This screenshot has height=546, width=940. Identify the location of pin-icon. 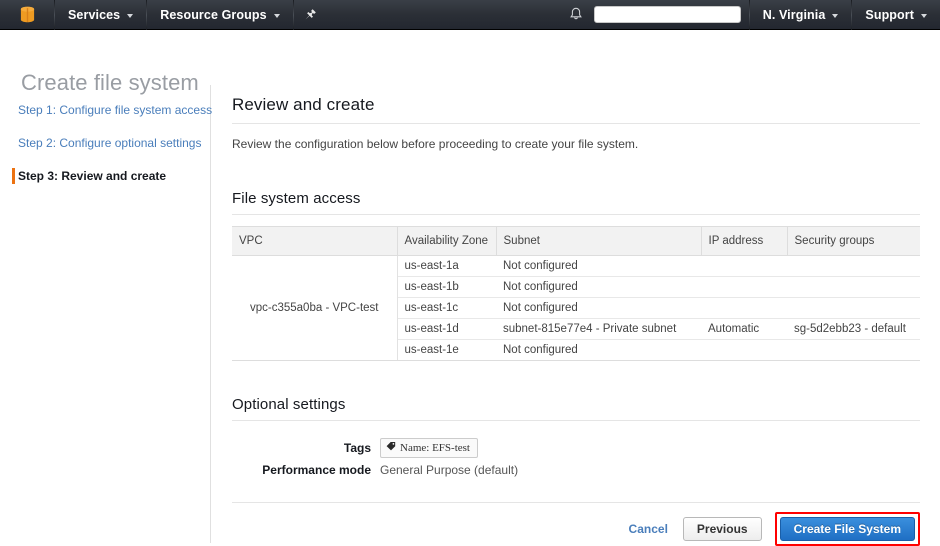
(311, 15).